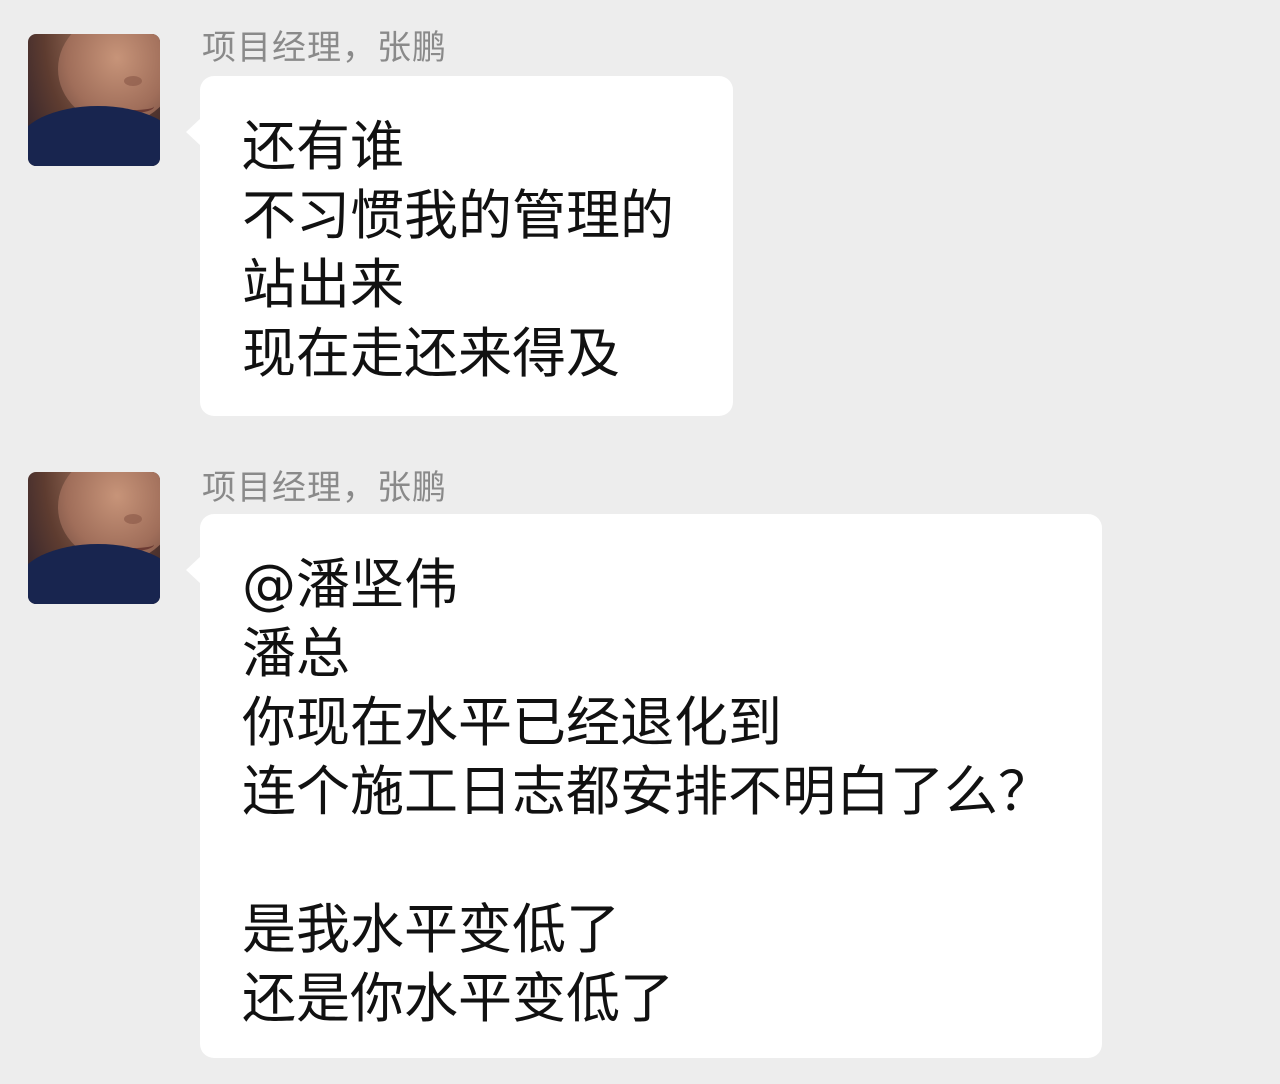 This screenshot has height=1084, width=1280. Describe the element at coordinates (512, 722) in the screenshot. I see `message-line: 你现在水平已经退化到` at that location.